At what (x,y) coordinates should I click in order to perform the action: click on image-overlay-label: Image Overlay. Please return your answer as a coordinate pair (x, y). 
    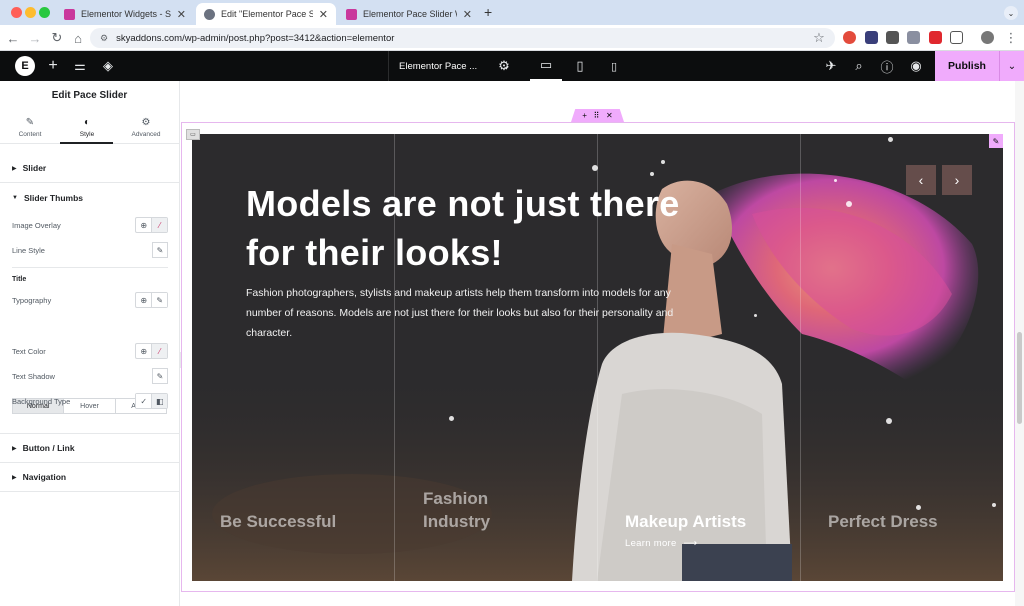
    Looking at the image, I should click on (36, 225).